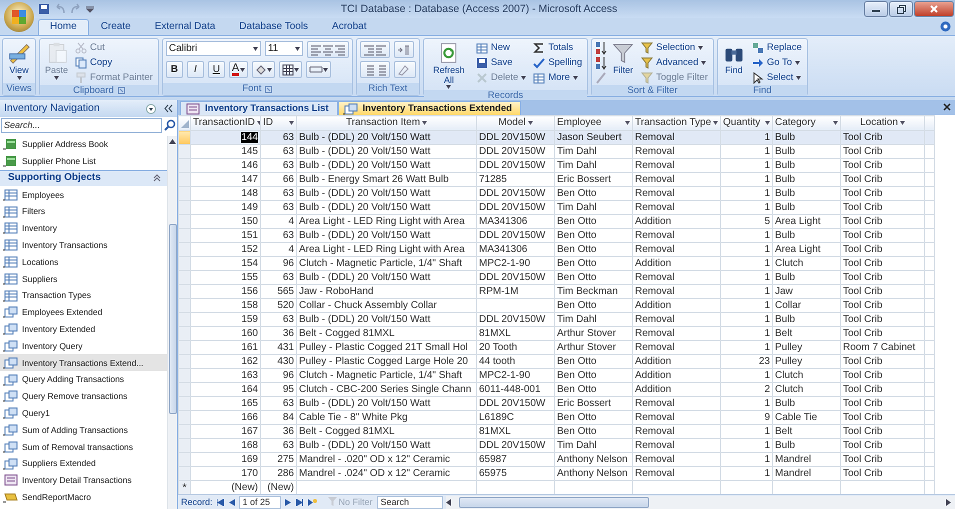 The width and height of the screenshot is (955, 509). Describe the element at coordinates (19, 17) in the screenshot. I see `office-button` at that location.